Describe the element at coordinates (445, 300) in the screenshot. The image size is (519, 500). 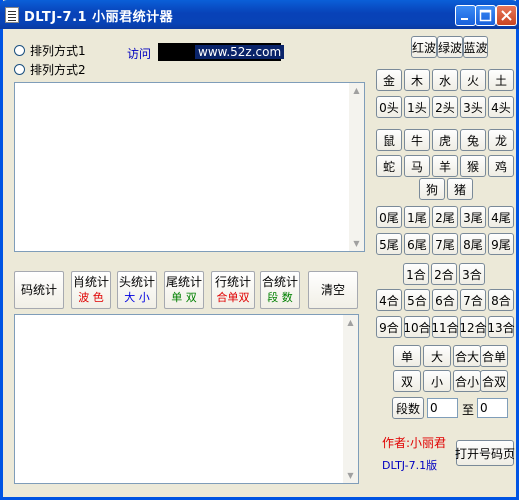
I see `sum-button-b-2: 6合` at that location.